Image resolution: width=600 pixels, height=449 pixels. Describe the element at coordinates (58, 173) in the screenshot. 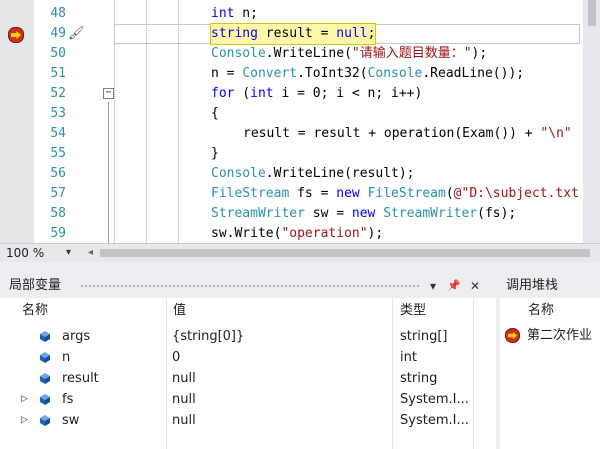

I see `line-number: 56` at that location.